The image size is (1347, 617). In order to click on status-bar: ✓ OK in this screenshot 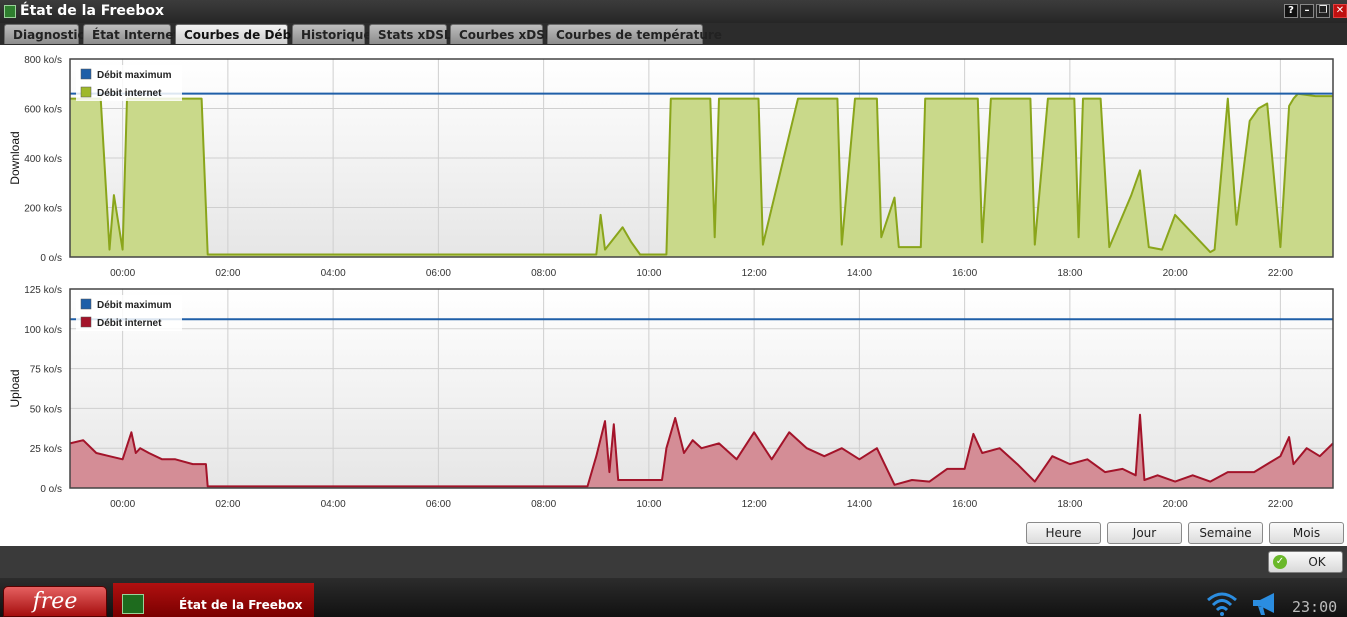, I will do `click(673, 562)`.